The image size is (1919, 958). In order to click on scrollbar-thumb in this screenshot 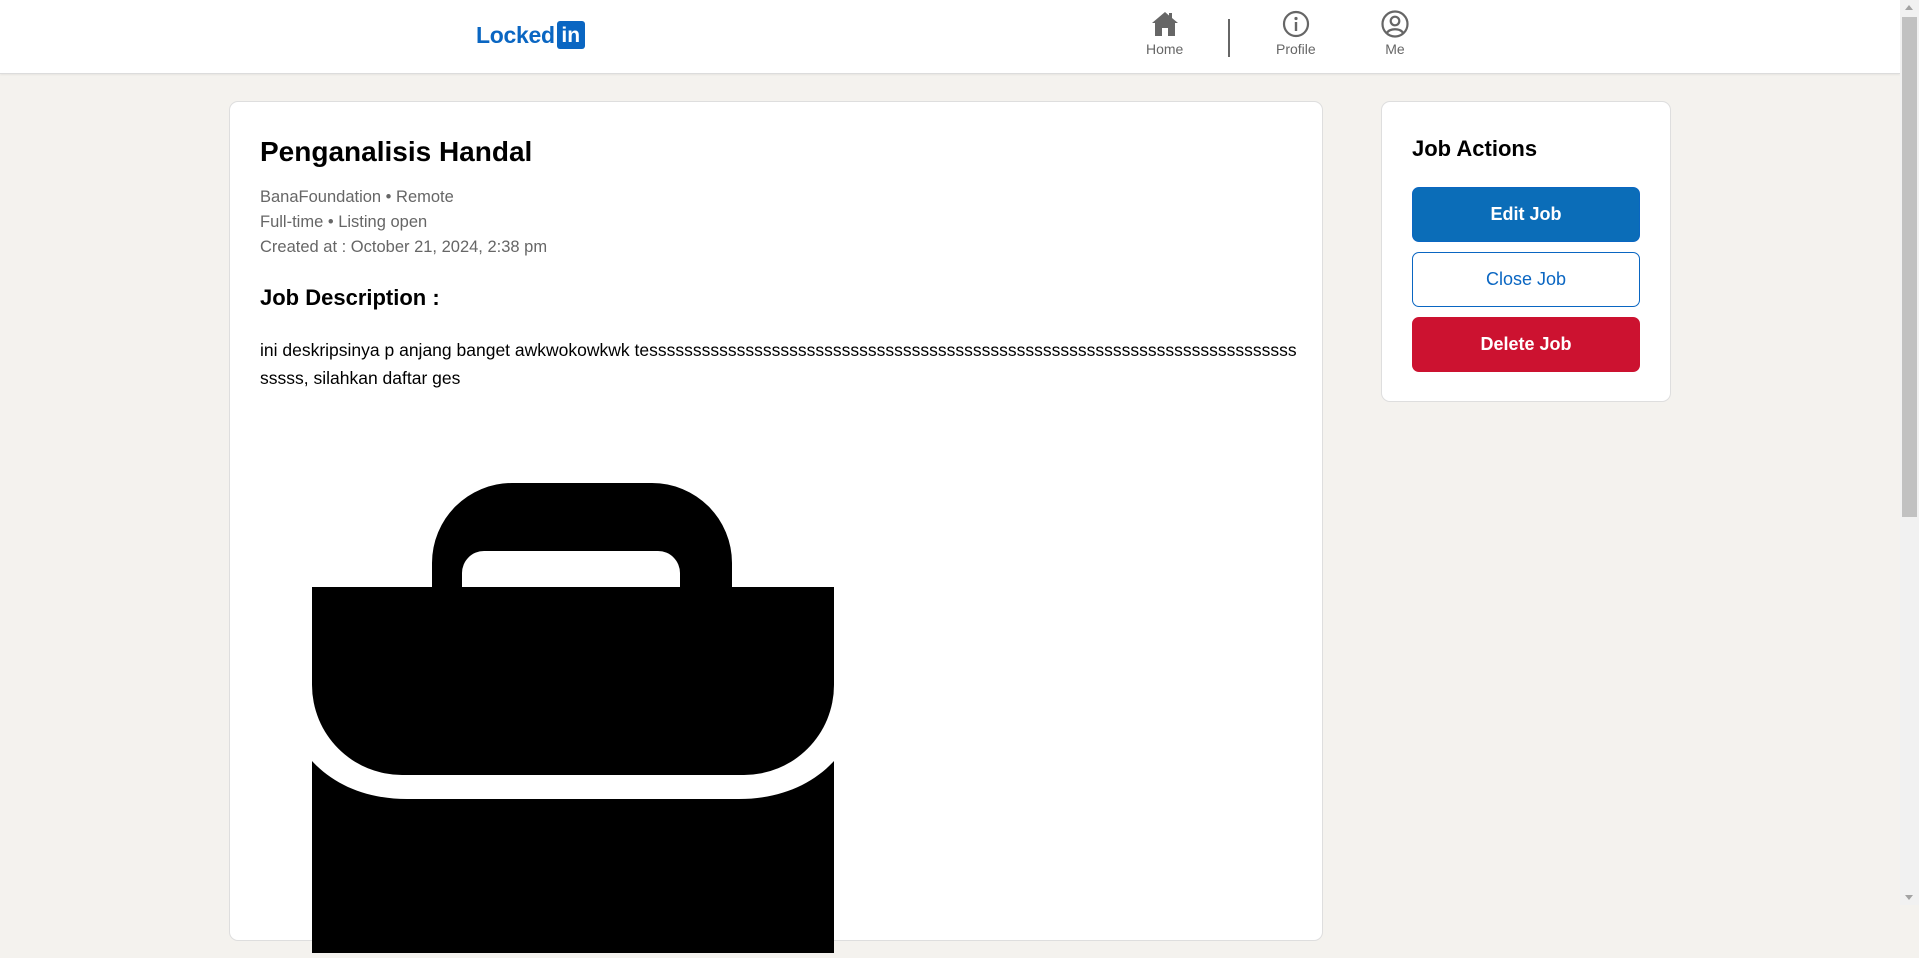, I will do `click(1909, 267)`.